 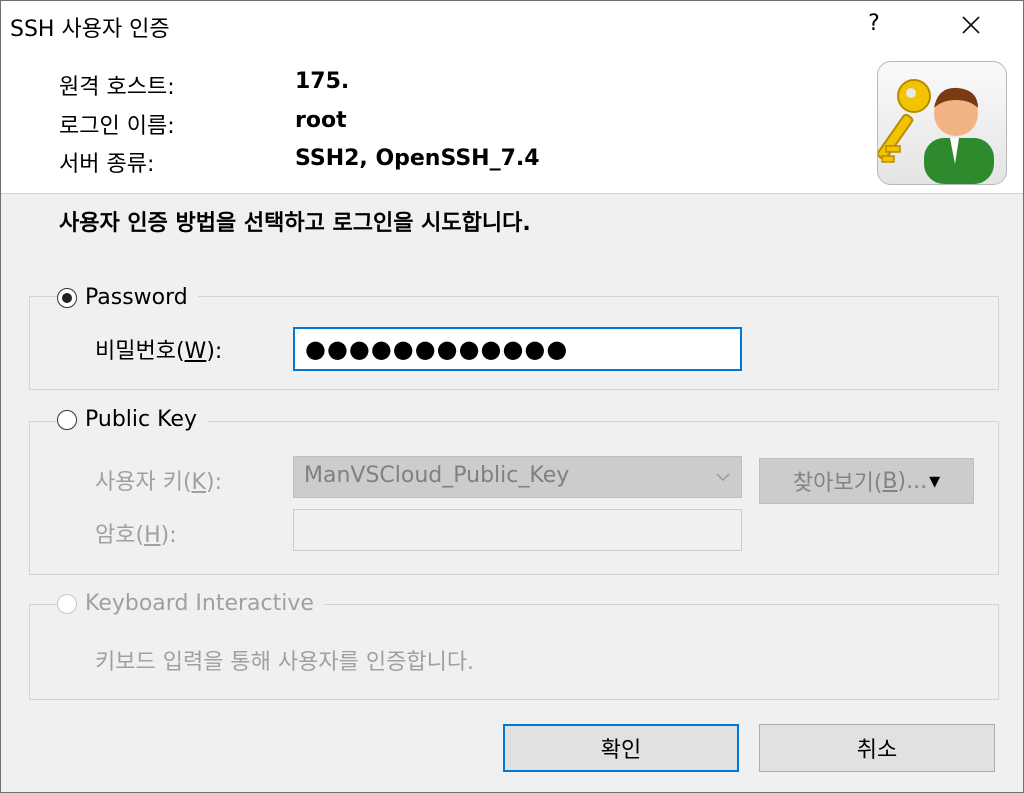 What do you see at coordinates (321, 120) in the screenshot?
I see `login-name-value: root` at bounding box center [321, 120].